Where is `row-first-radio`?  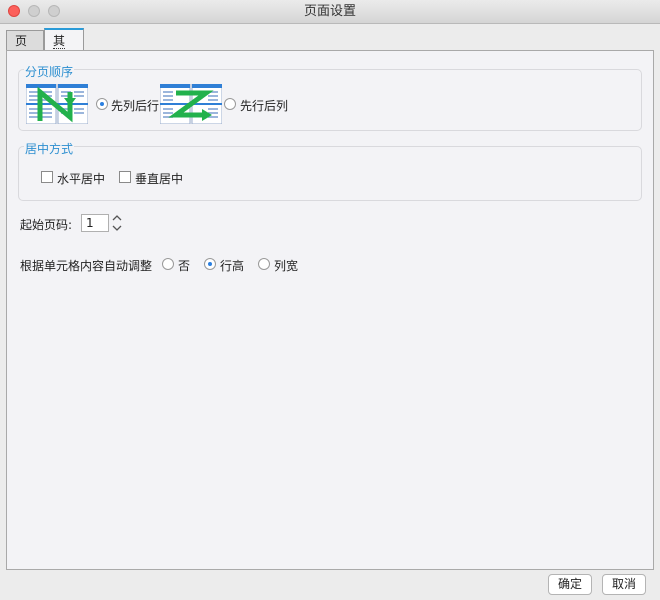 row-first-radio is located at coordinates (230, 104).